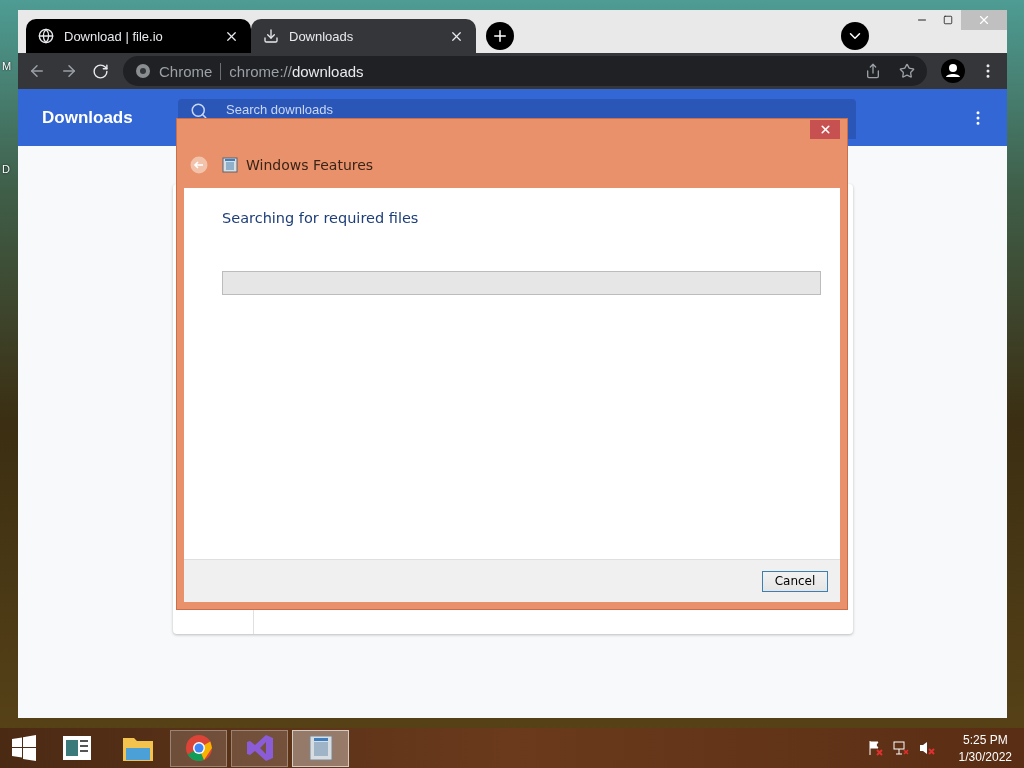 The width and height of the screenshot is (1024, 768). Describe the element at coordinates (46, 36) in the screenshot. I see `globe-icon` at that location.